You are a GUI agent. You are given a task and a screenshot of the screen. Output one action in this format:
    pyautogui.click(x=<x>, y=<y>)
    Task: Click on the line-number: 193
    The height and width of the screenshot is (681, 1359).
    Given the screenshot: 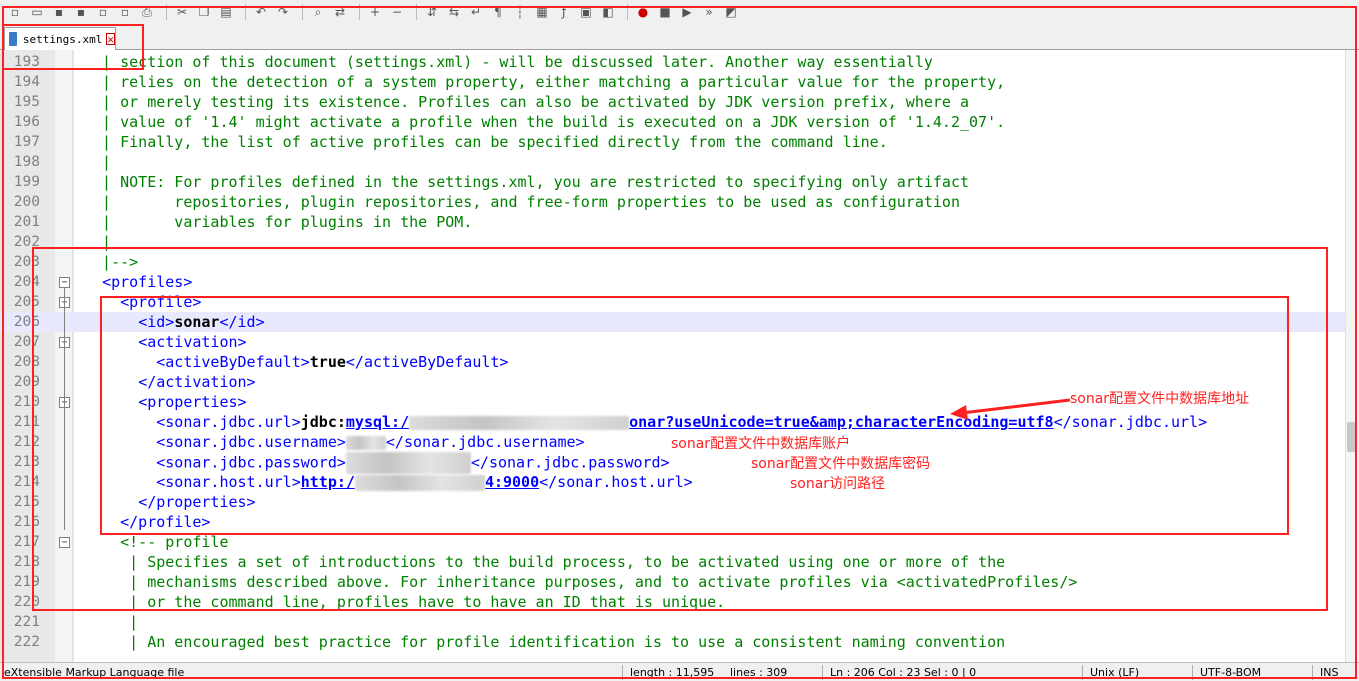 What is the action you would take?
    pyautogui.click(x=26, y=62)
    